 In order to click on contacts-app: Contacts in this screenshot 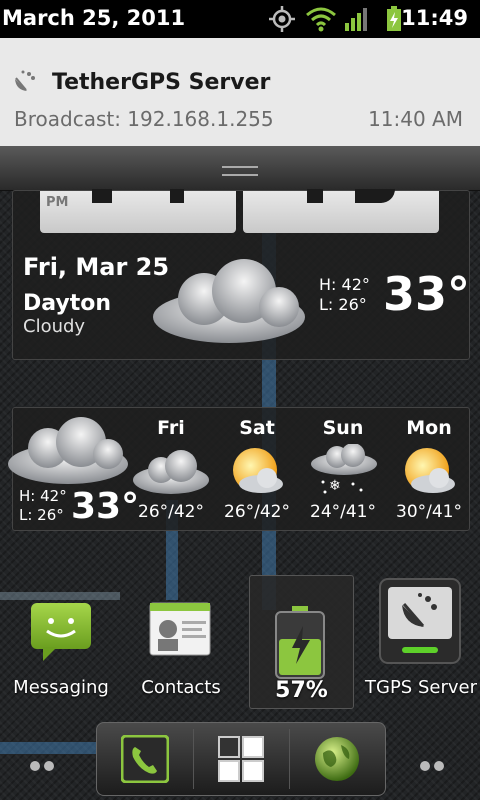, I will do `click(181, 640)`.